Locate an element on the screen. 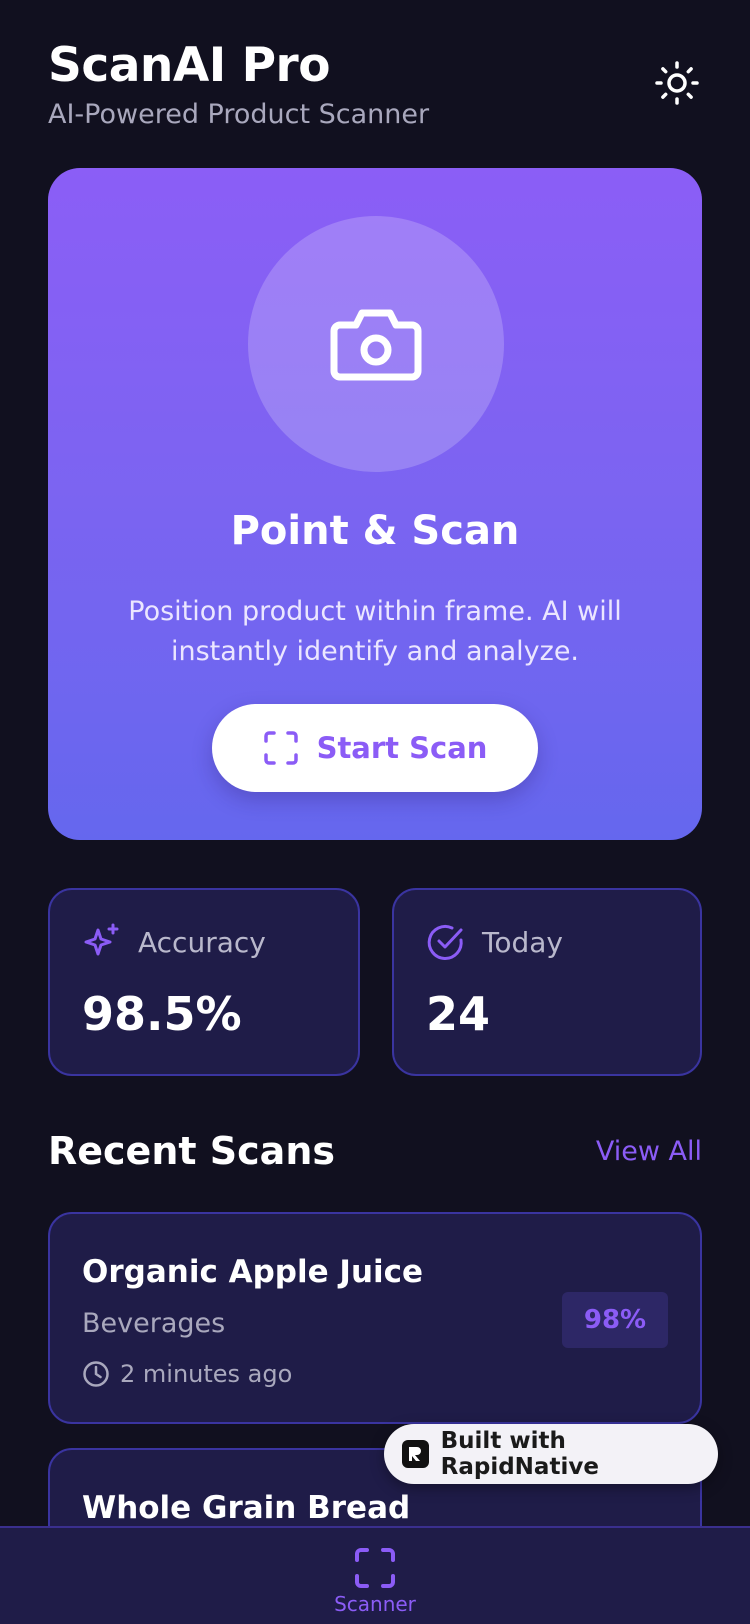 The image size is (750, 1624). stat-value-accuracy: 98.5% is located at coordinates (162, 1014).